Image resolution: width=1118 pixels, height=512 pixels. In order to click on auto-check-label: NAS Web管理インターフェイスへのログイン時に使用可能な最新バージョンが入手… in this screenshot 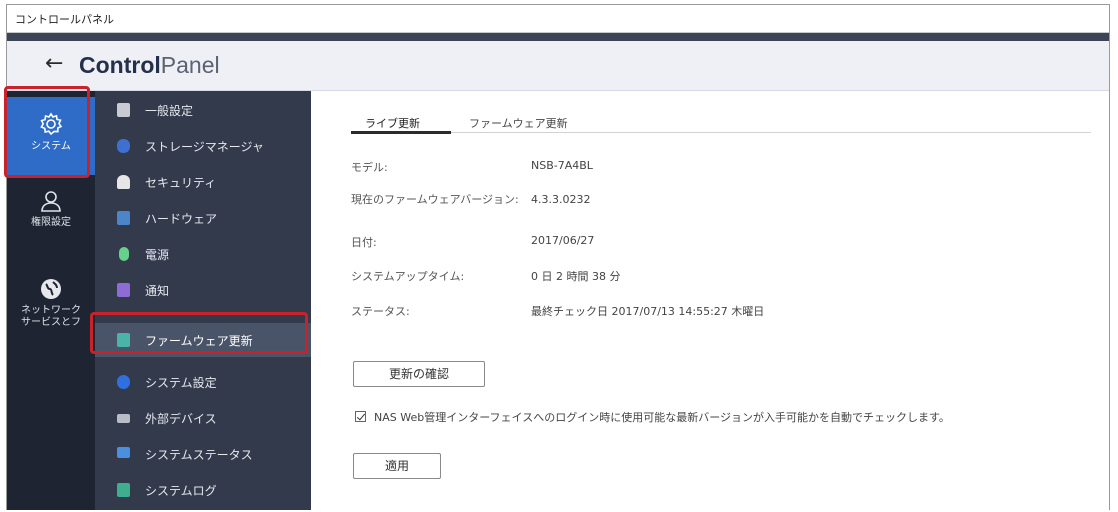, I will do `click(662, 417)`.